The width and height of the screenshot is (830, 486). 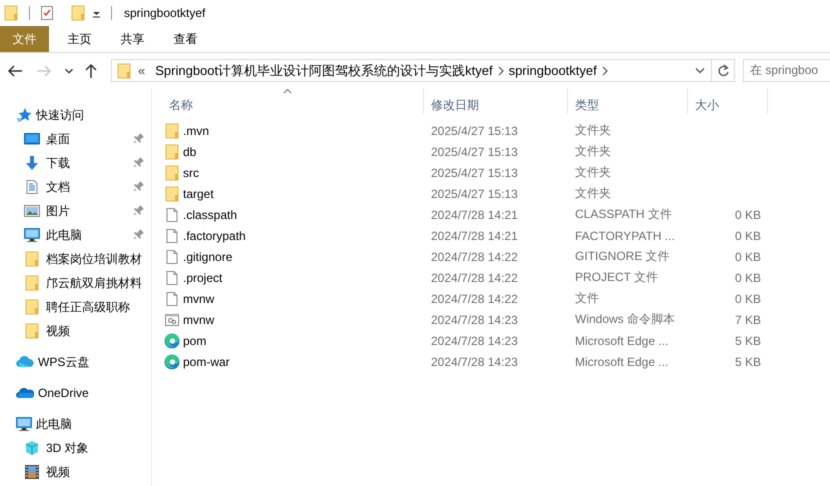 I want to click on nav-item: 图片, so click(x=35, y=211).